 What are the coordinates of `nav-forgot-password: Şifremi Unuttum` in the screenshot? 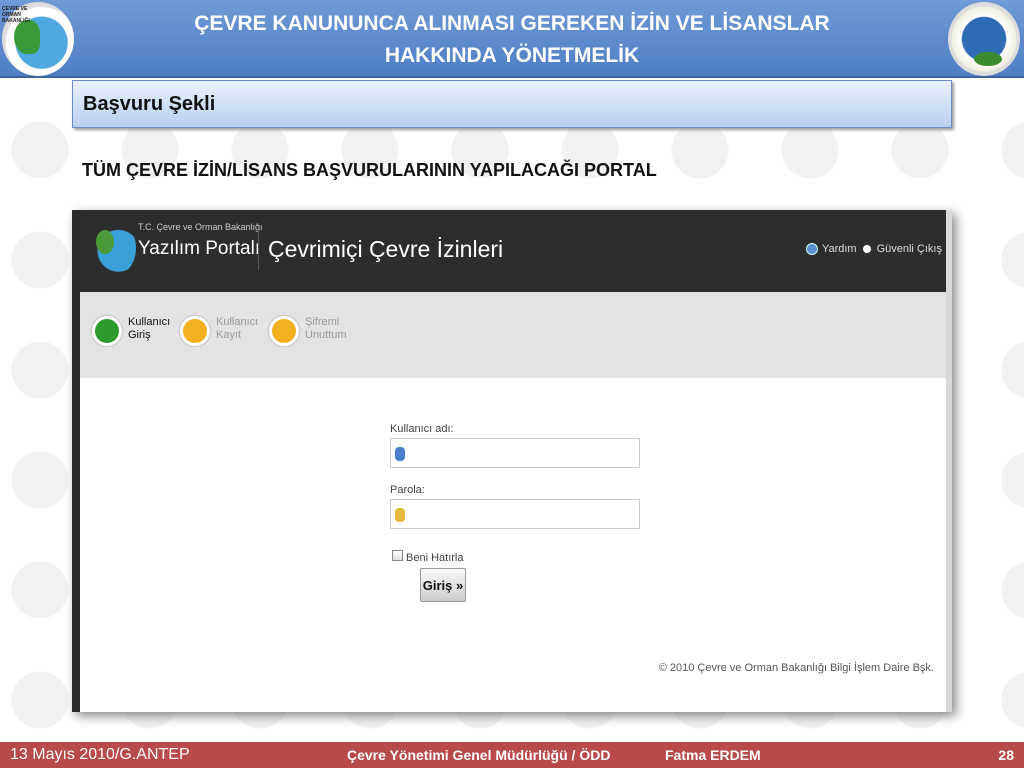 It's located at (308, 331).